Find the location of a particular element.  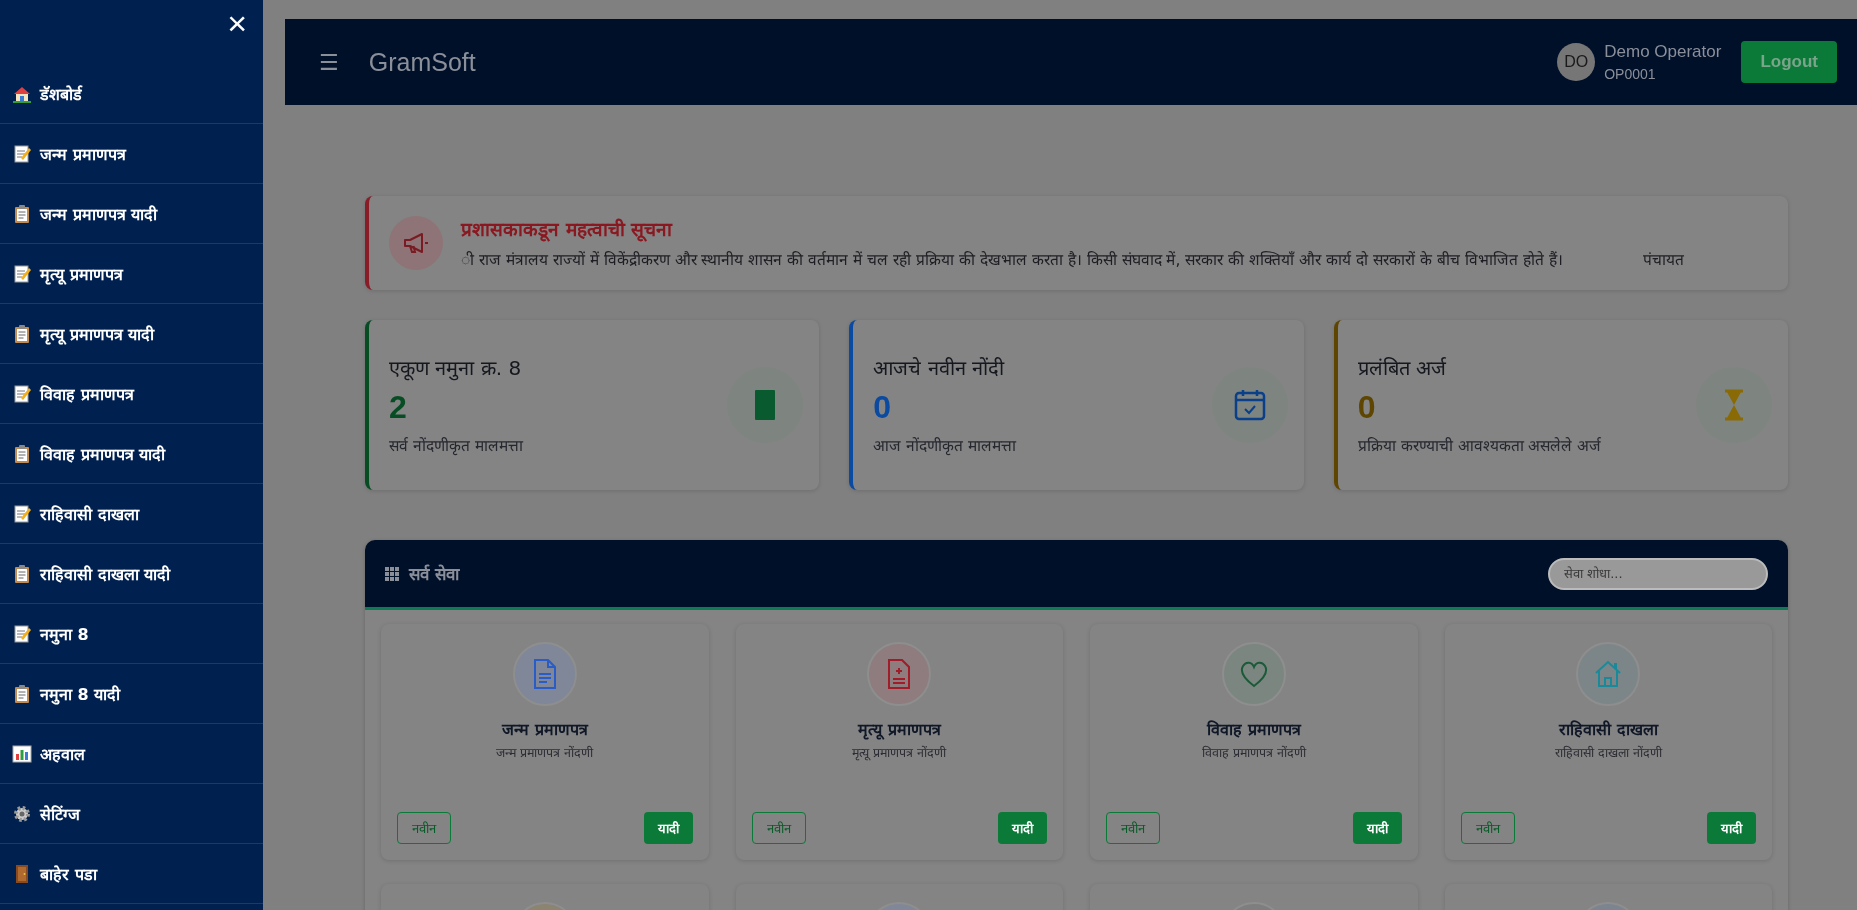

sidebar-item: विवाह प्रमाणपत्र यादी is located at coordinates (131, 454).